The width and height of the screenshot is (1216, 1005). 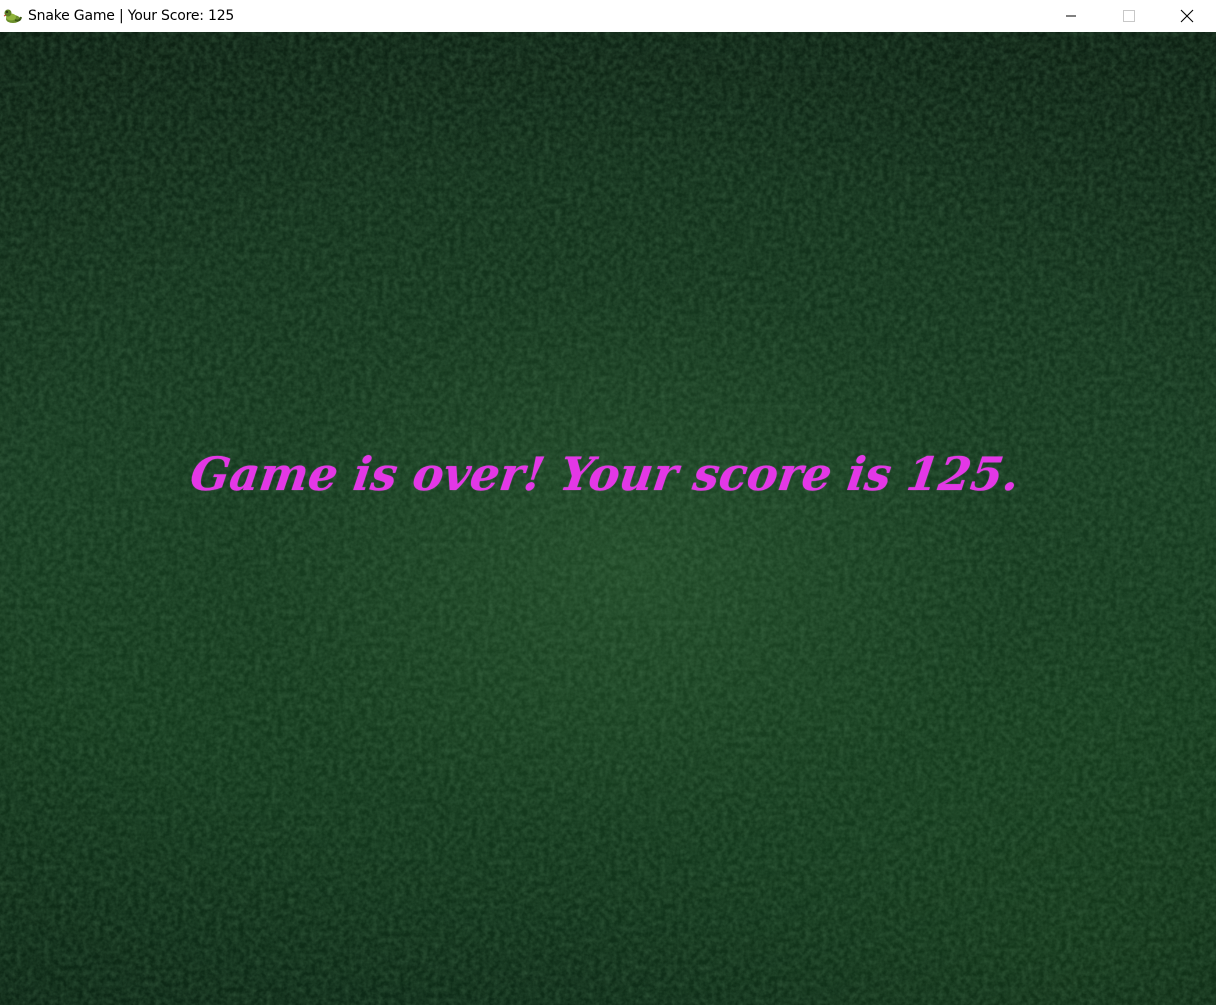 I want to click on close-button, so click(x=1187, y=16).